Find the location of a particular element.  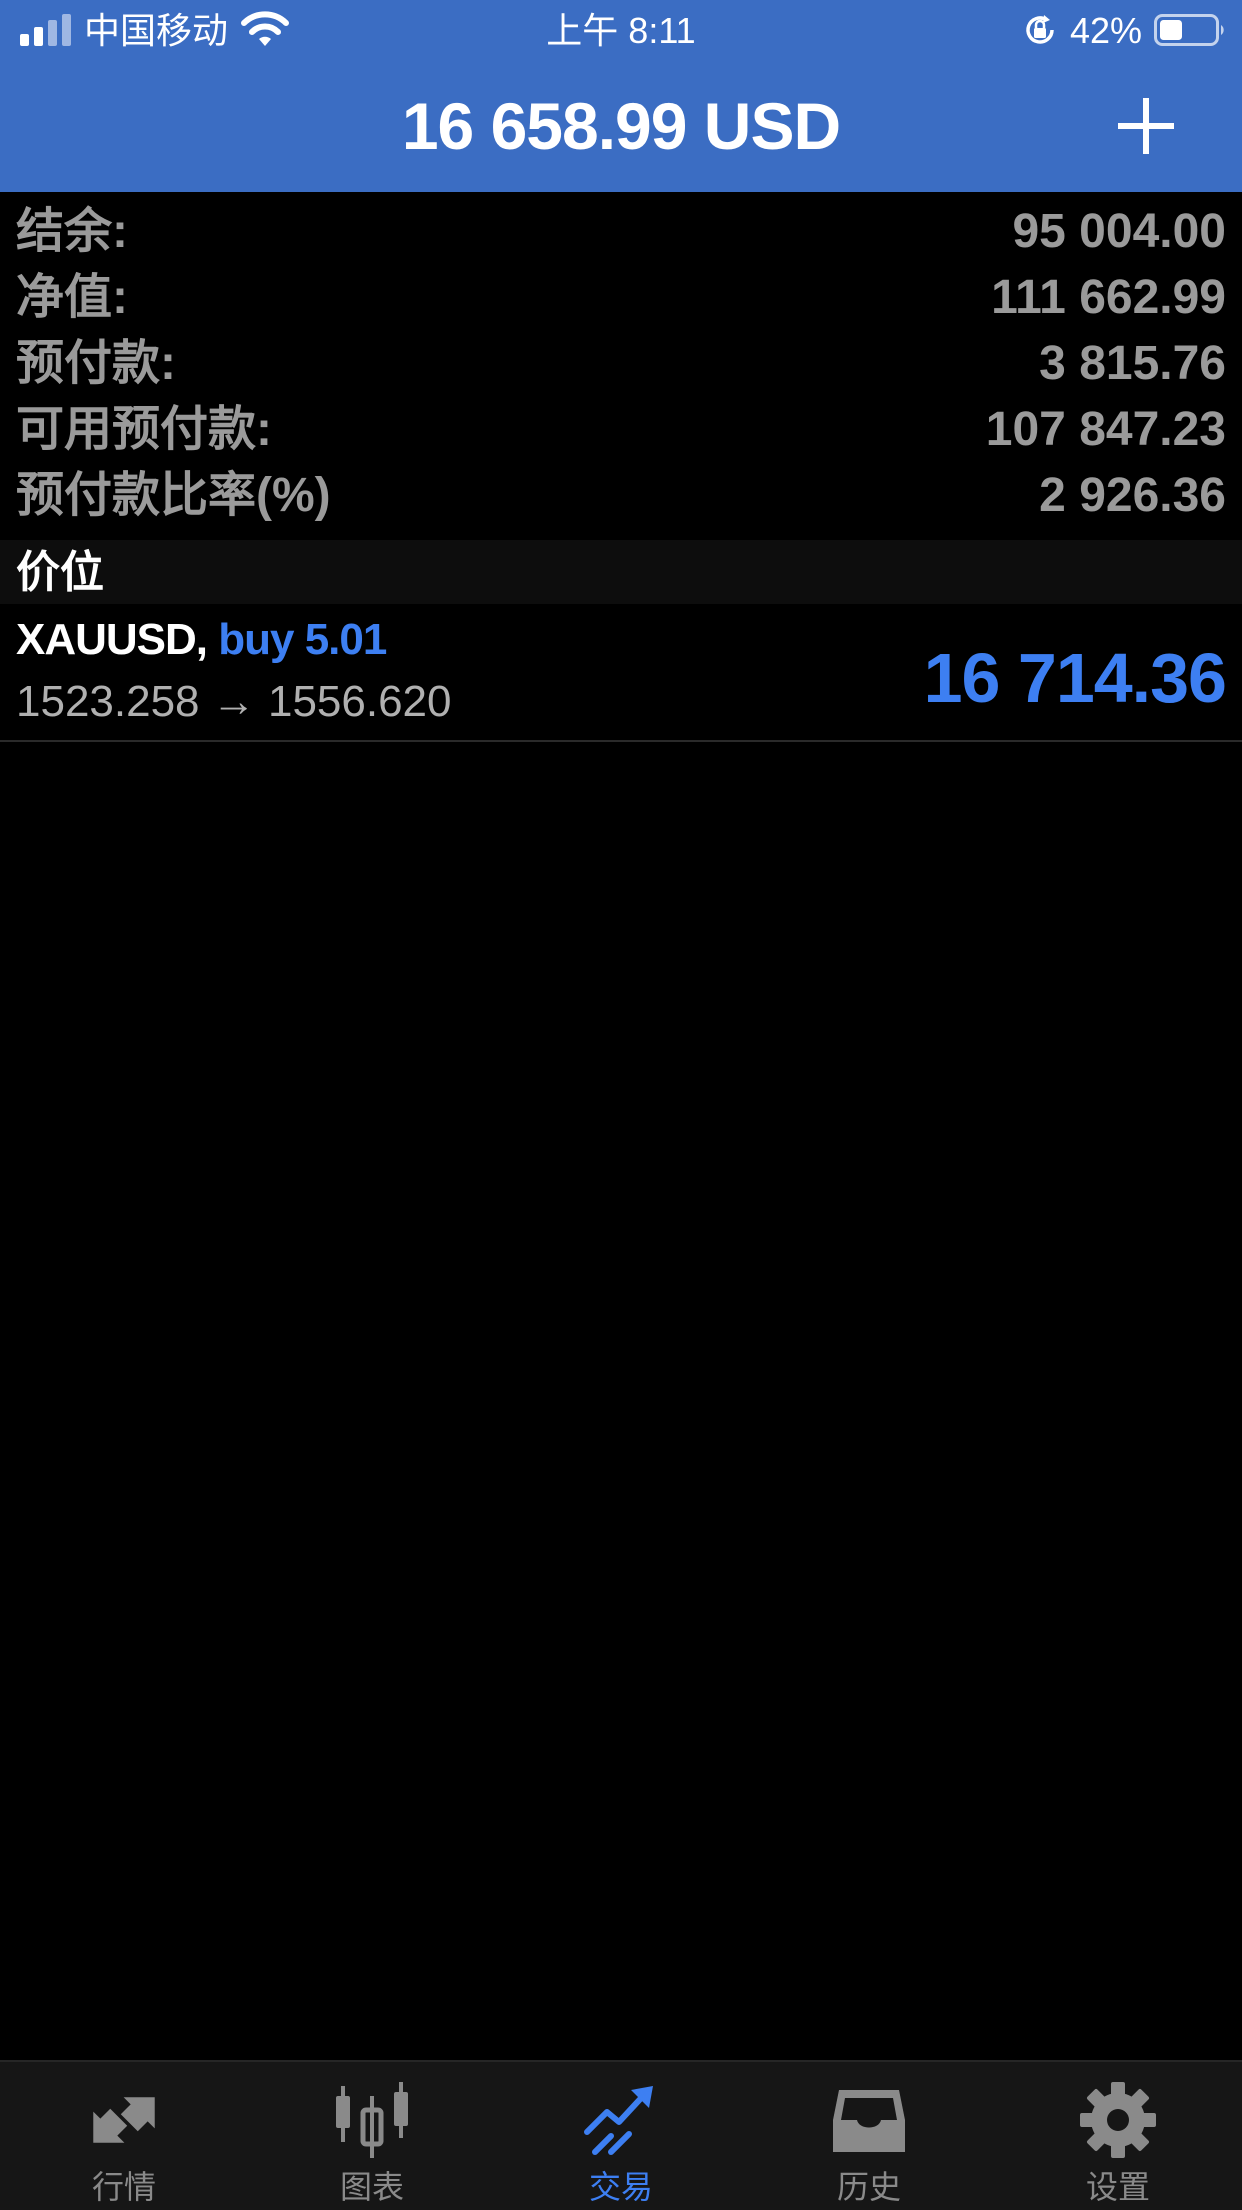

margin-level-value: 2 926.36 is located at coordinates (1132, 495).